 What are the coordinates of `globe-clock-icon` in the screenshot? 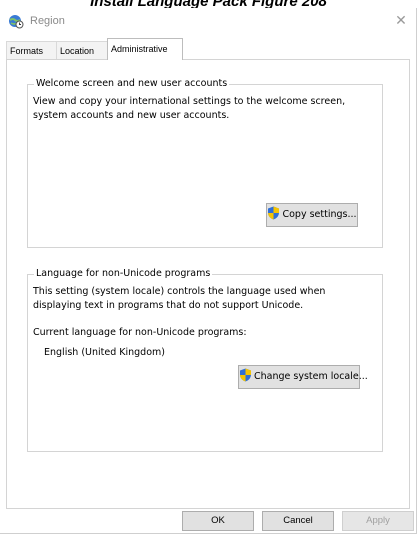 It's located at (16, 21).